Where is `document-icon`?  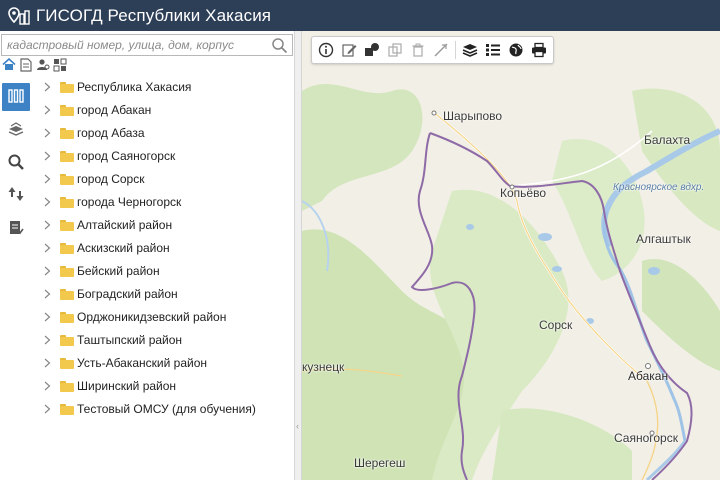
document-icon is located at coordinates (25, 64).